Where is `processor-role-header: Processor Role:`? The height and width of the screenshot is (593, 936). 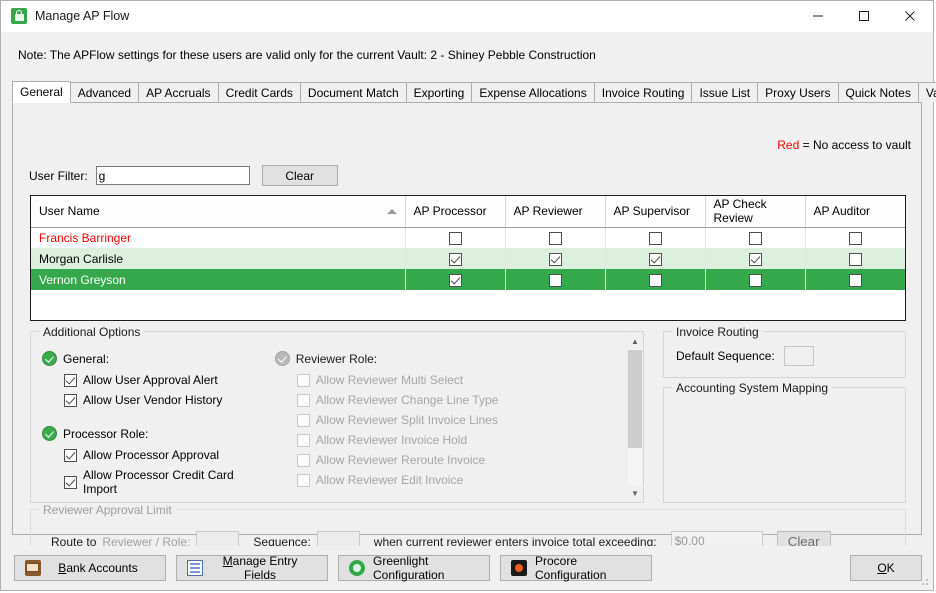 processor-role-header: Processor Role: is located at coordinates (153, 433).